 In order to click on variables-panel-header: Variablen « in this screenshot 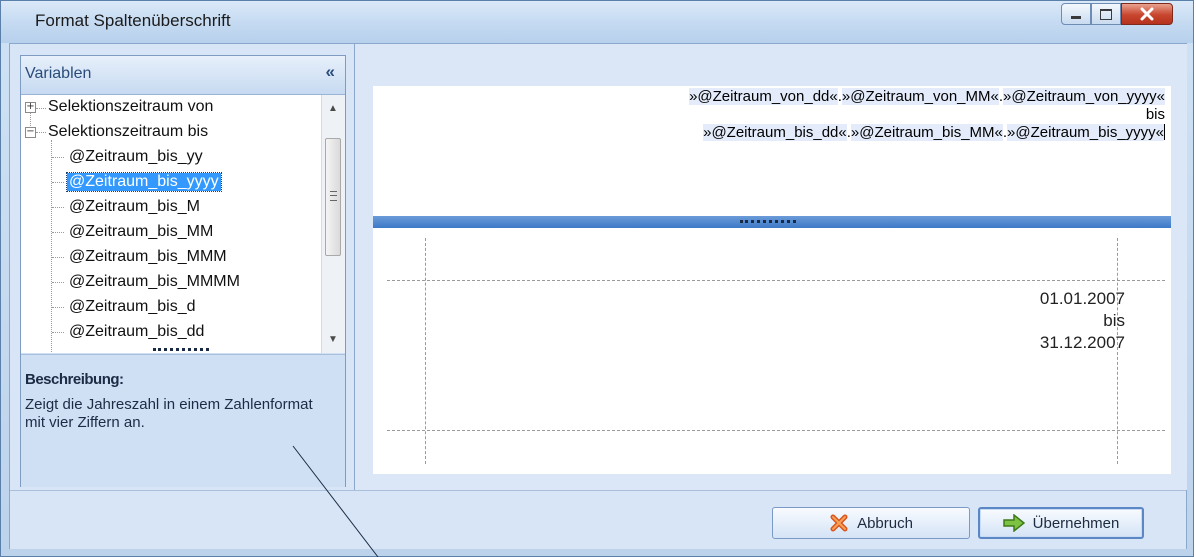, I will do `click(183, 75)`.